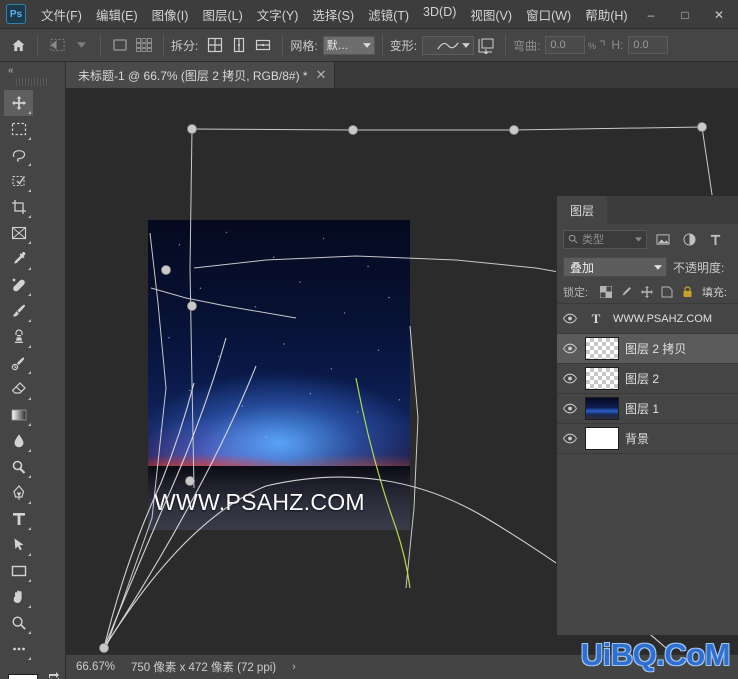  I want to click on brush-tool, so click(18, 311).